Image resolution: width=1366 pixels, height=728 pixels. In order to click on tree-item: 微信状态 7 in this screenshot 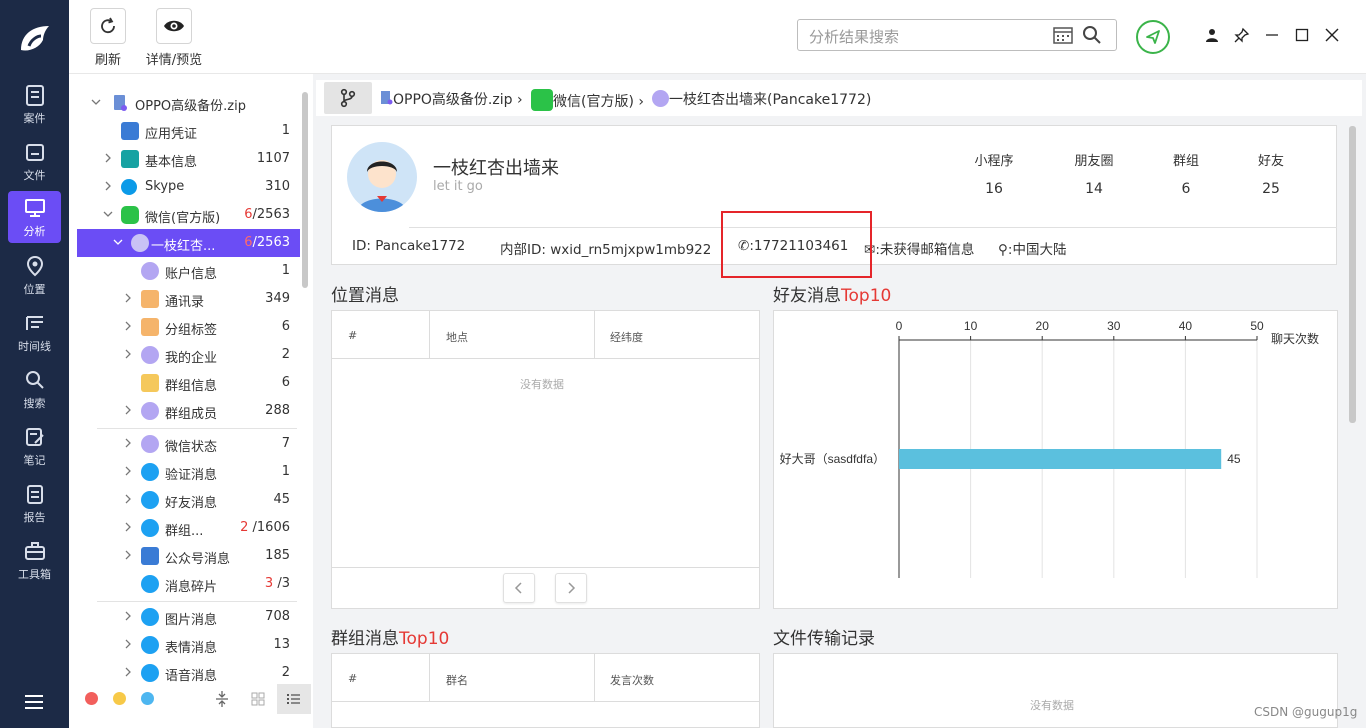, I will do `click(188, 444)`.